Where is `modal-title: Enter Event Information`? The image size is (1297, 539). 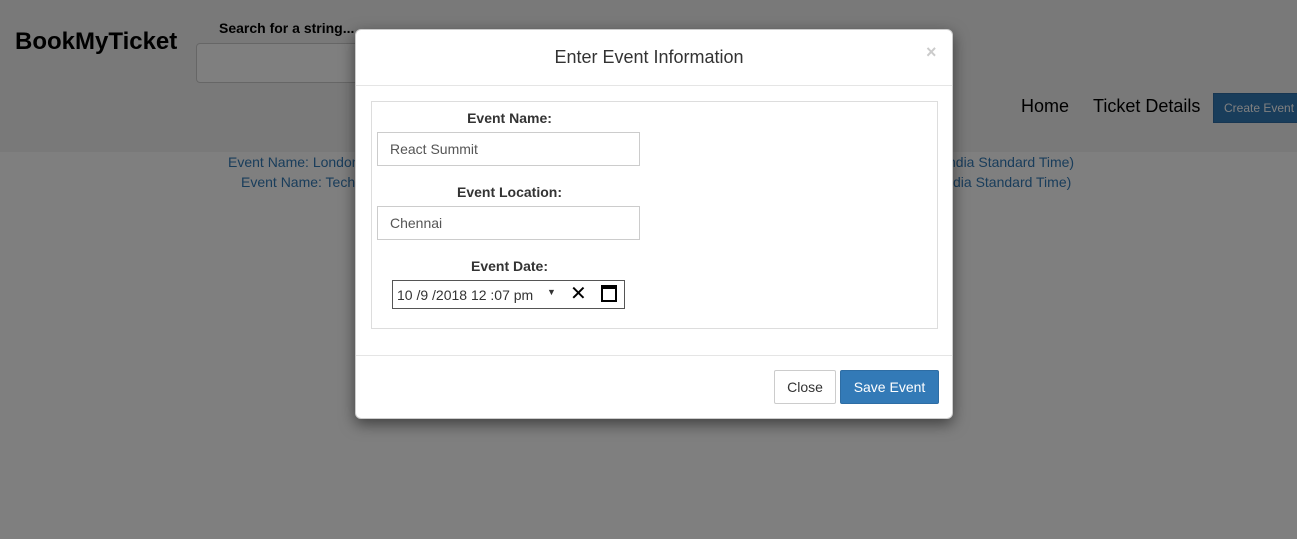 modal-title: Enter Event Information is located at coordinates (649, 57).